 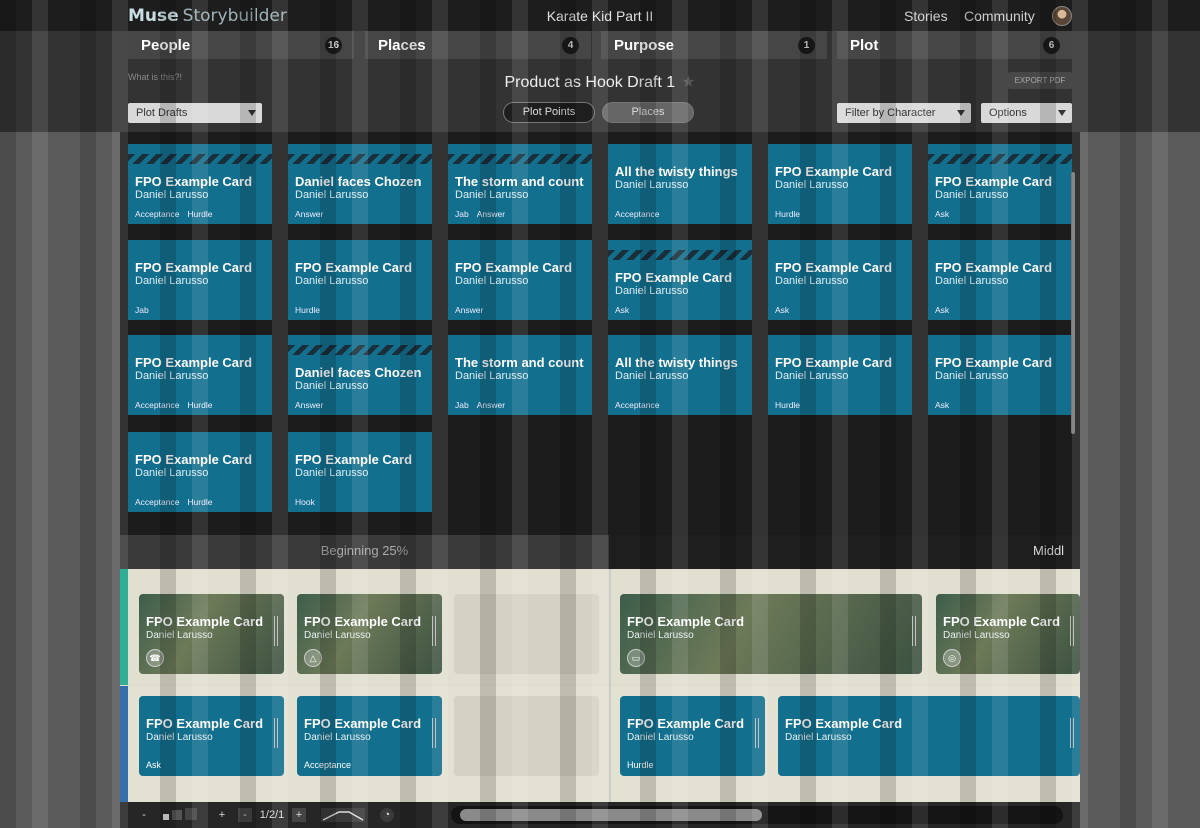 I want to click on card-tags: Answer, so click(x=313, y=214).